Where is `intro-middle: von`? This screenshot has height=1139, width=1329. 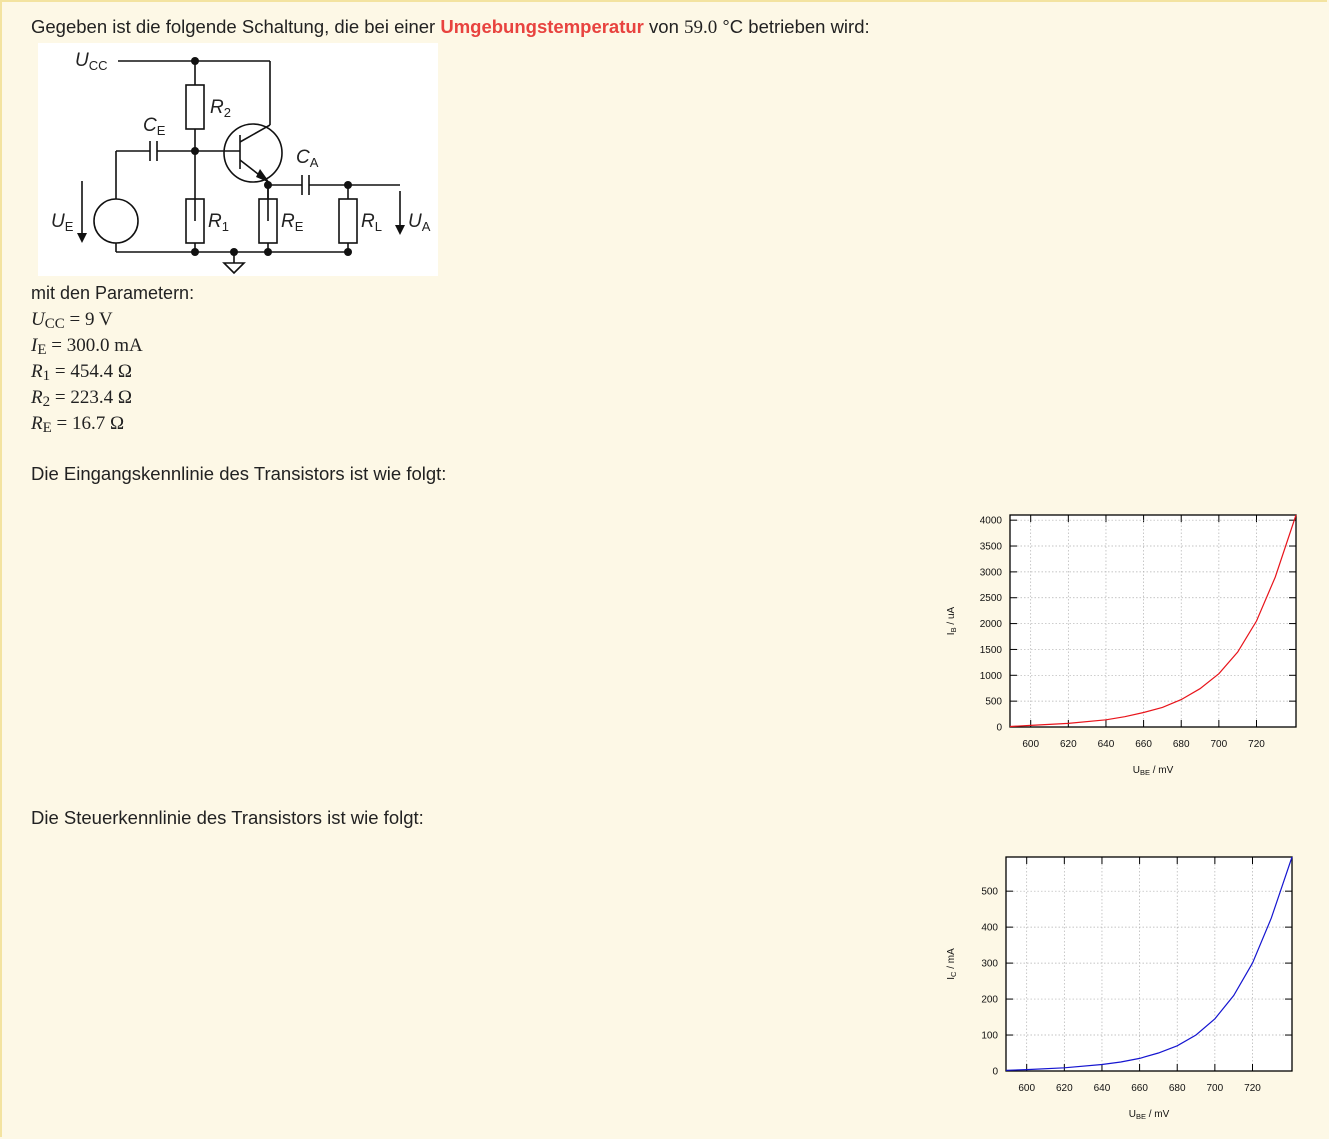 intro-middle: von is located at coordinates (664, 26).